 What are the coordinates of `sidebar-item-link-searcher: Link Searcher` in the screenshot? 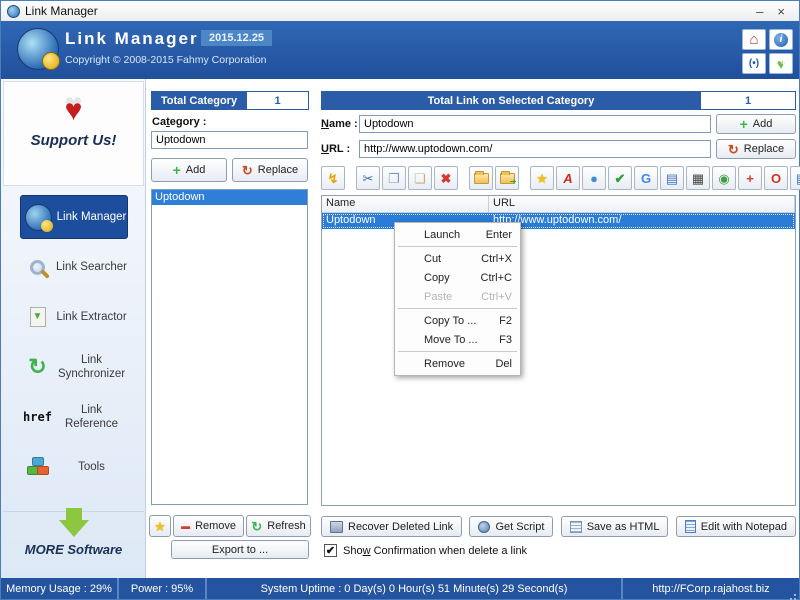 It's located at (74, 267).